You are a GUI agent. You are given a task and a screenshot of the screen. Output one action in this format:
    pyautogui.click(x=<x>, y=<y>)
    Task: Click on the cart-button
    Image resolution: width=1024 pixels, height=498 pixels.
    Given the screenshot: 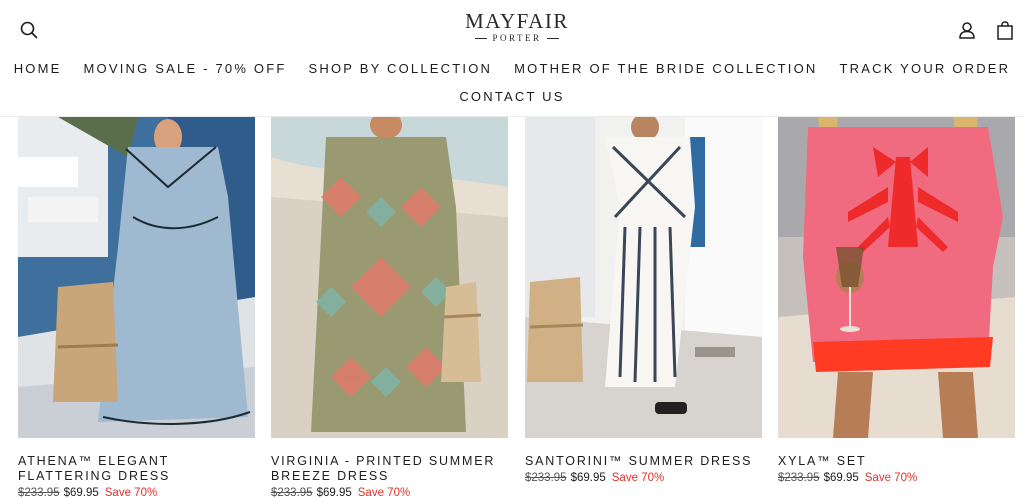 What is the action you would take?
    pyautogui.click(x=1005, y=30)
    